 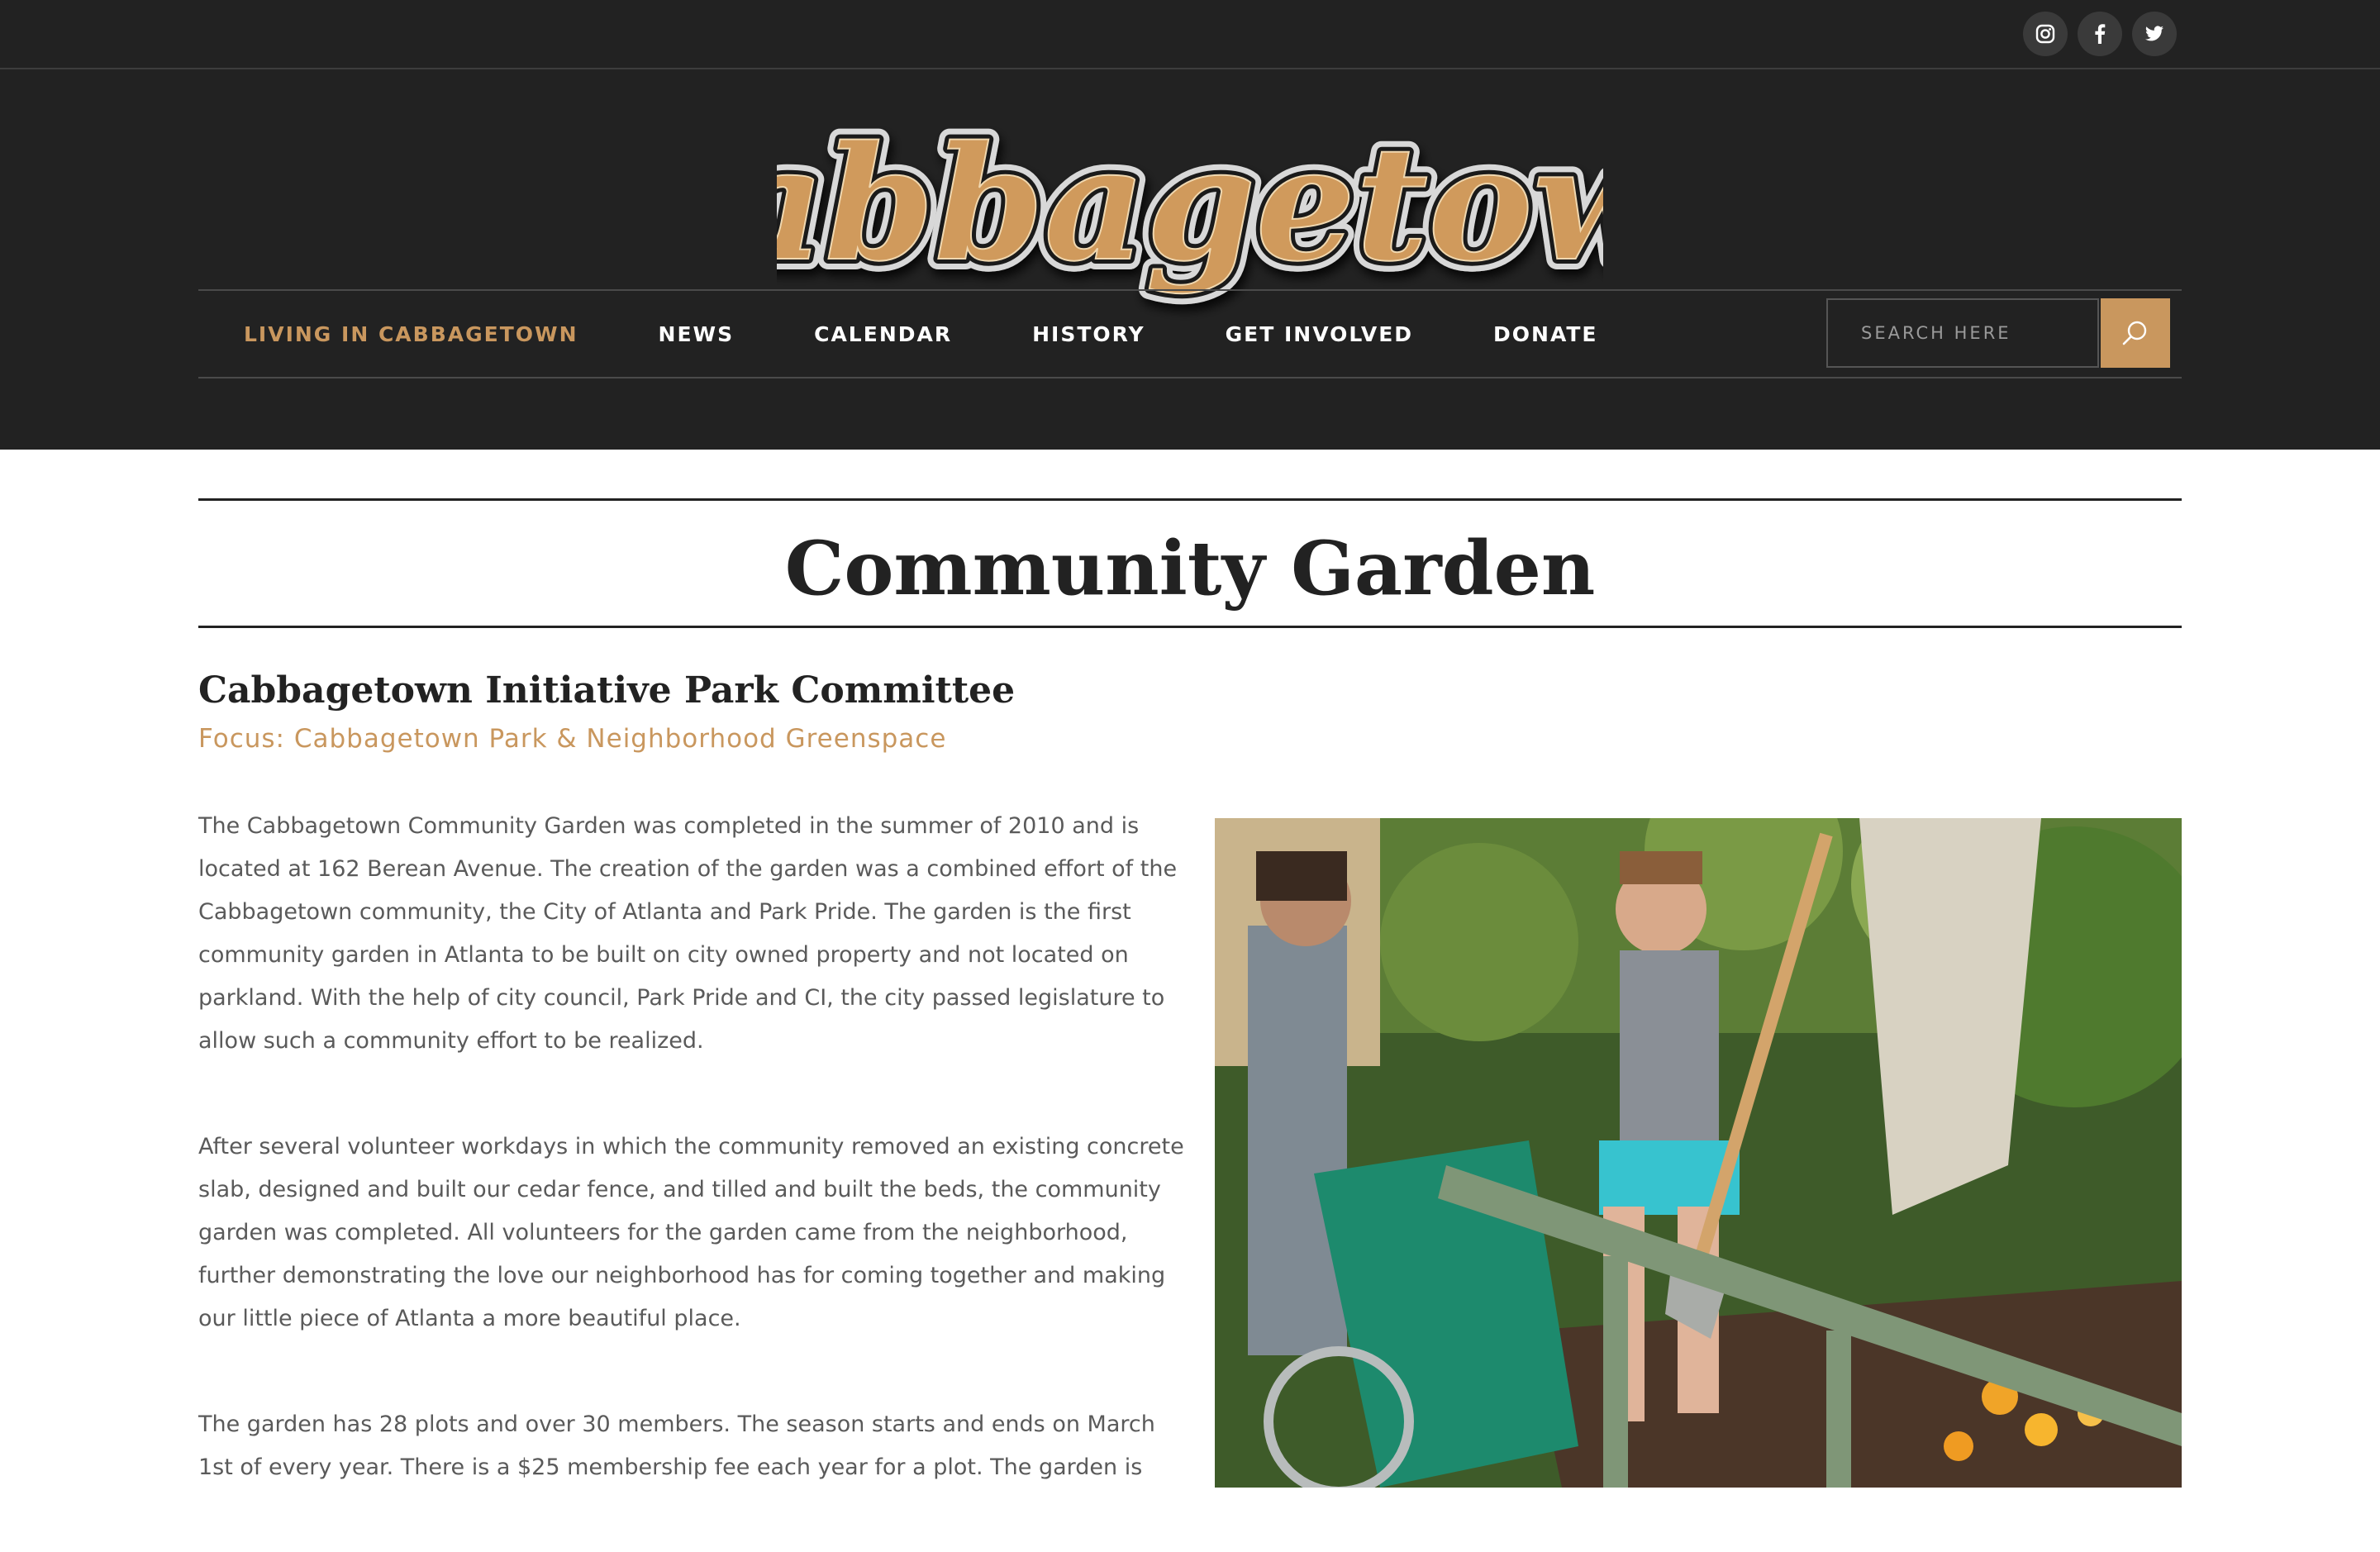 I want to click on top-bar, so click(x=1190, y=34).